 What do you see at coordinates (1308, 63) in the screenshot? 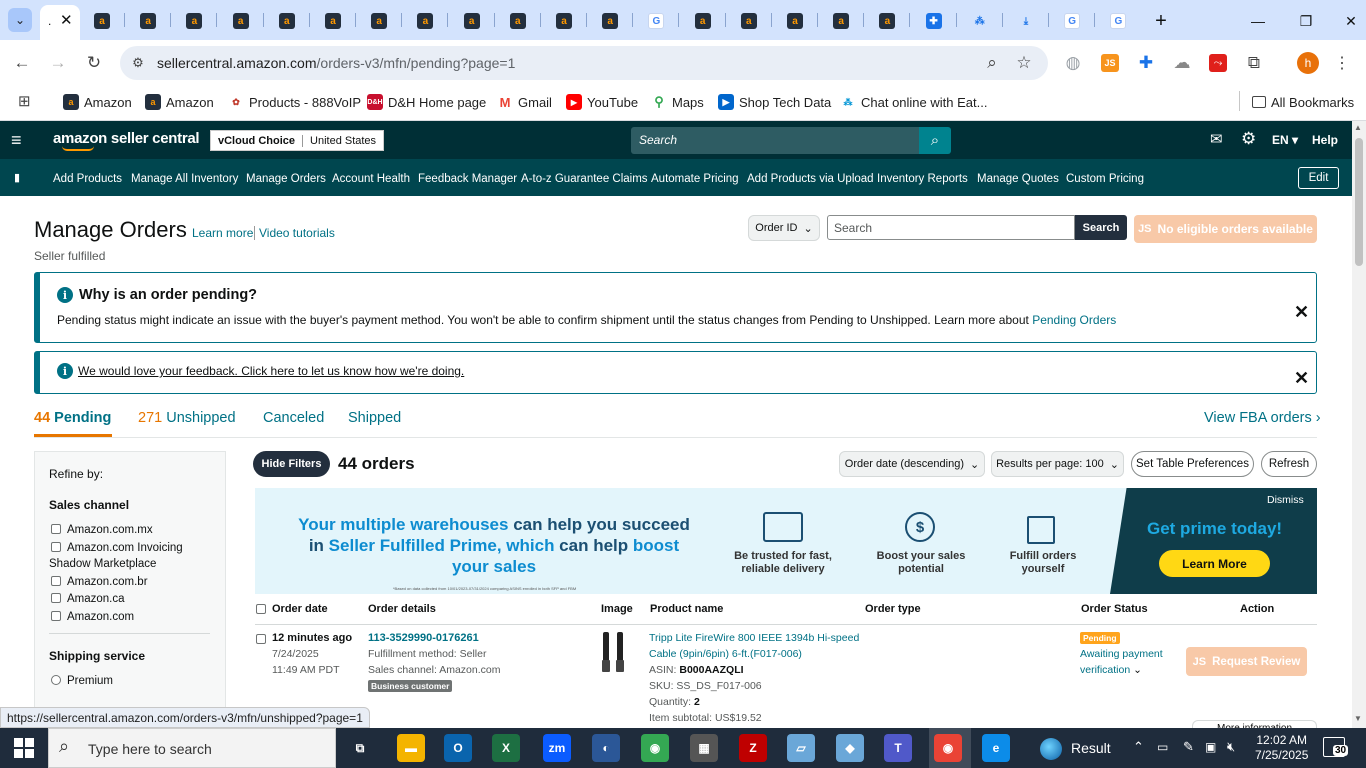
I see `profile-avatar: h` at bounding box center [1308, 63].